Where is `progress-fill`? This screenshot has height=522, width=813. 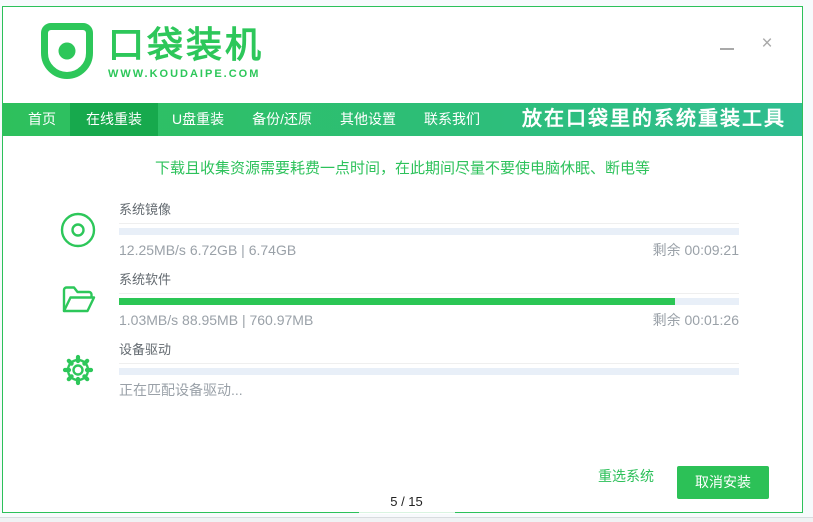 progress-fill is located at coordinates (397, 301).